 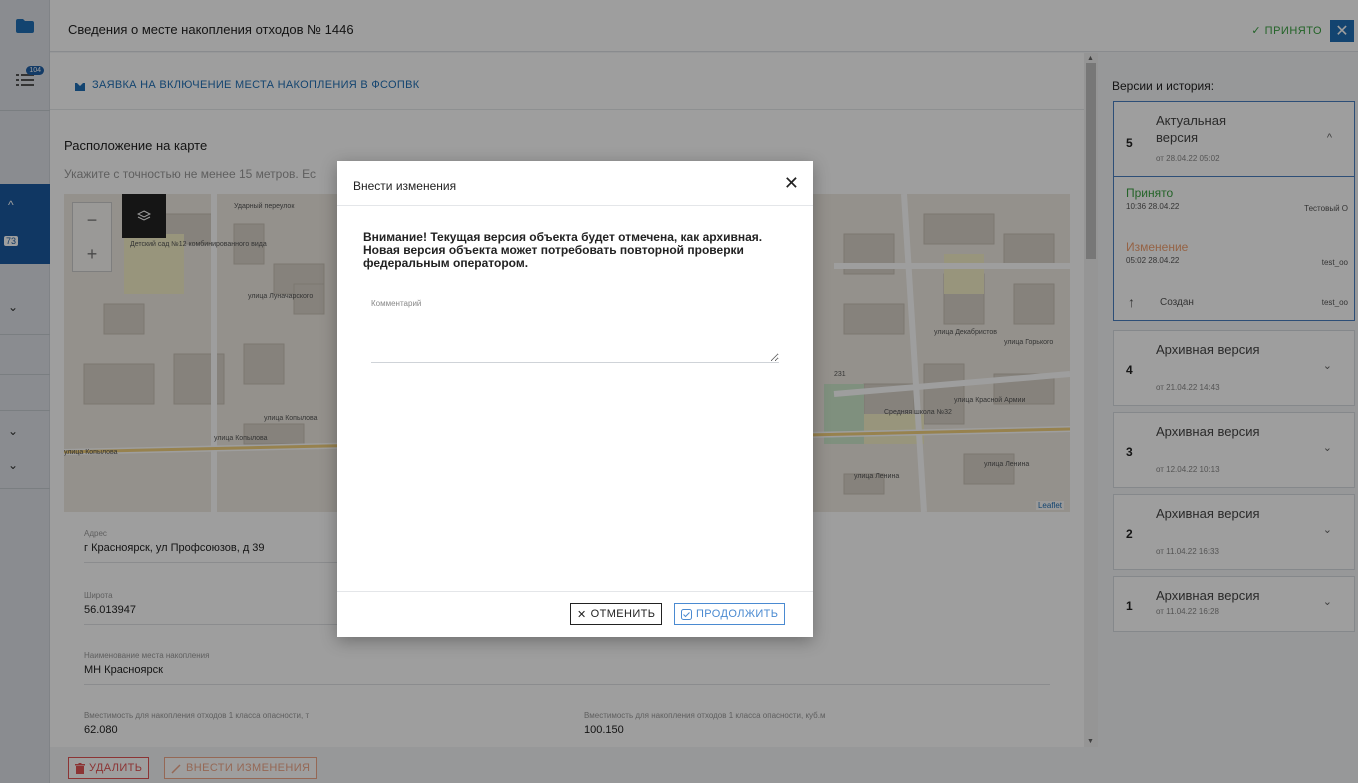 I want to click on comment-input, so click(x=575, y=337).